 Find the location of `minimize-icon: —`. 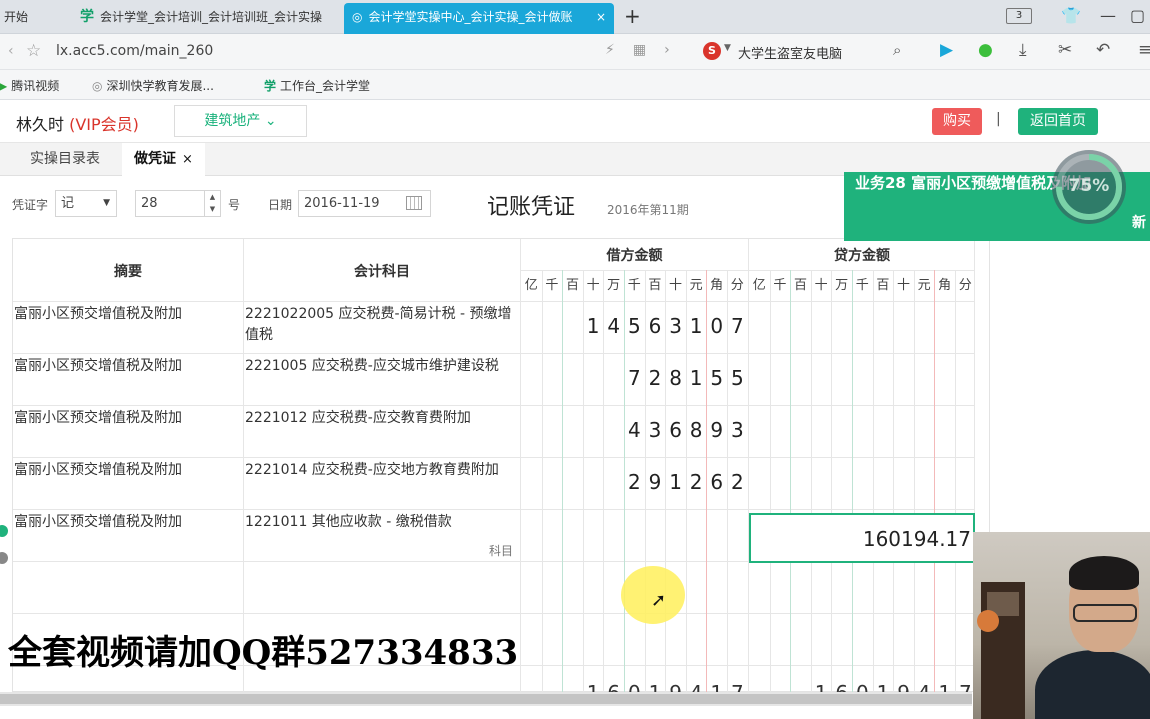

minimize-icon: — is located at coordinates (1108, 15).